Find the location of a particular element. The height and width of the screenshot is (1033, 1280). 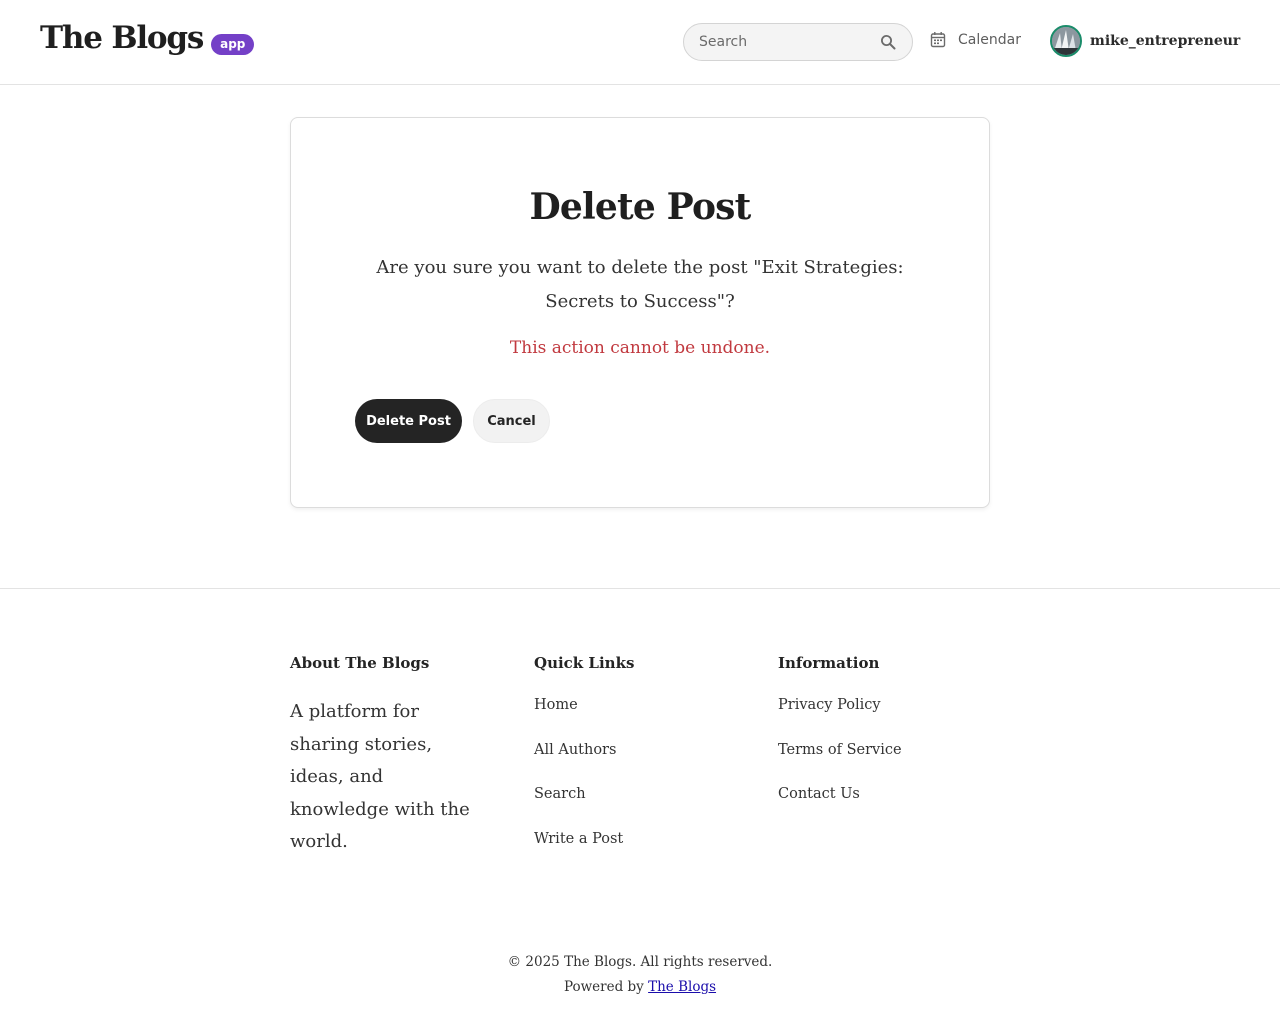

powered-by: Powered by The Blogs is located at coordinates (640, 987).